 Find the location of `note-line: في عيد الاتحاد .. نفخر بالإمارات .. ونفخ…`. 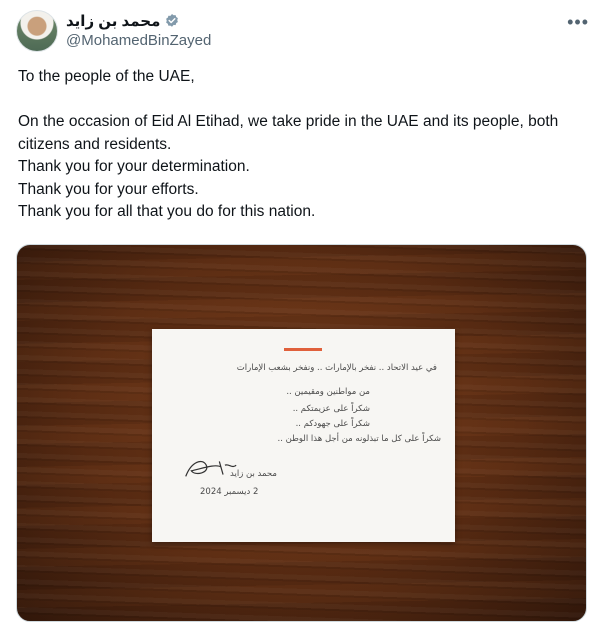

note-line: في عيد الاتحاد .. نفخر بالإمارات .. ونفخ… is located at coordinates (336, 368).